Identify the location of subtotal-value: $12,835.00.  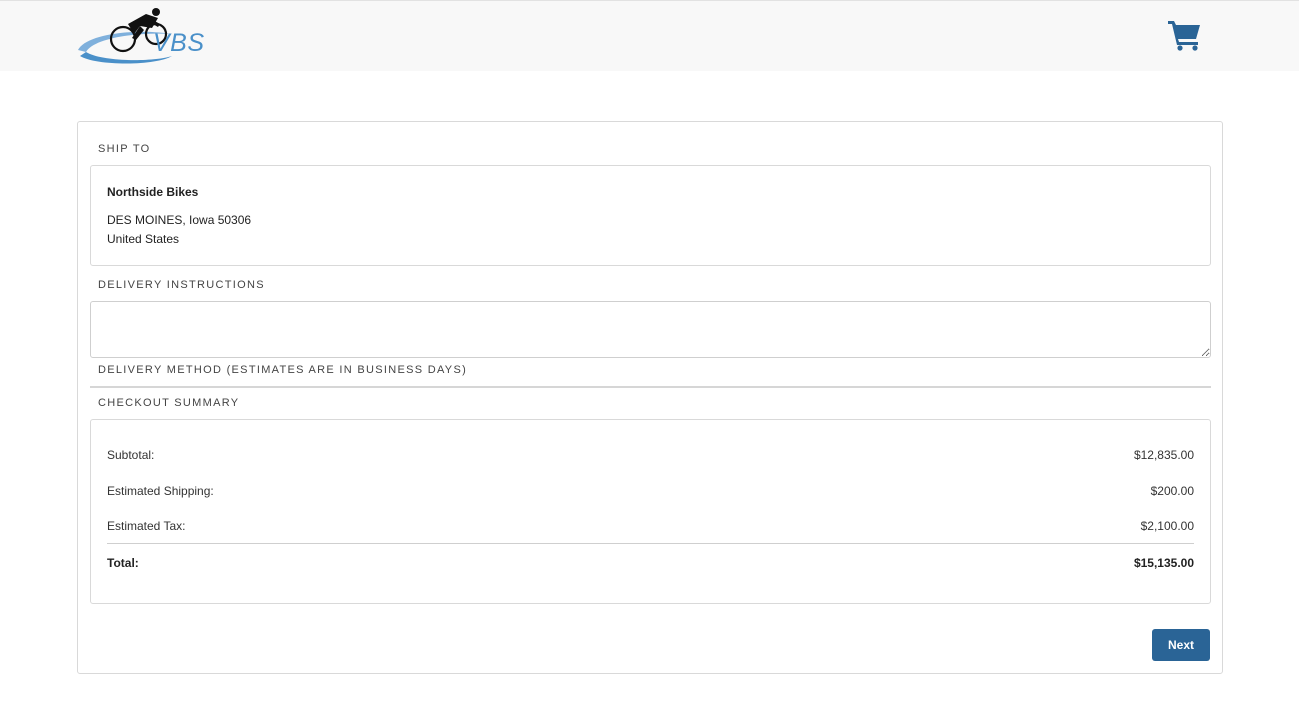
(1163, 455).